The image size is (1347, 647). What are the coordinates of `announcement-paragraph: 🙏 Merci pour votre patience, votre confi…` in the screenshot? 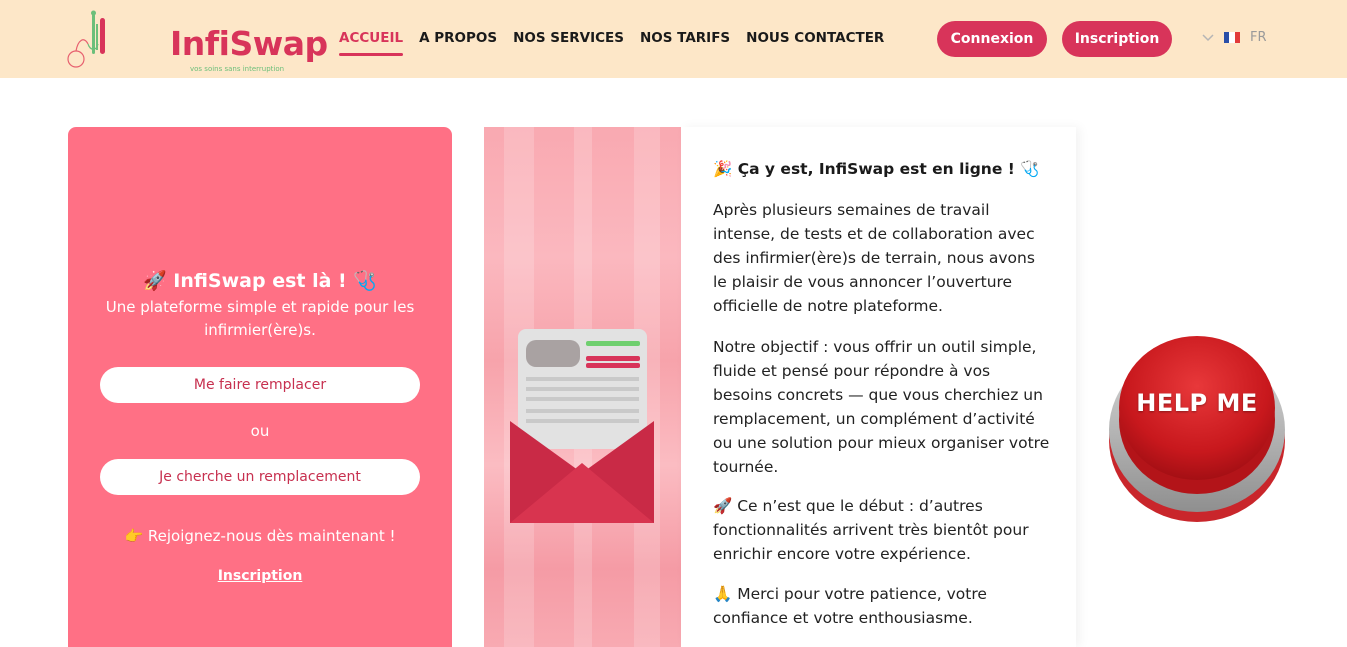 It's located at (850, 606).